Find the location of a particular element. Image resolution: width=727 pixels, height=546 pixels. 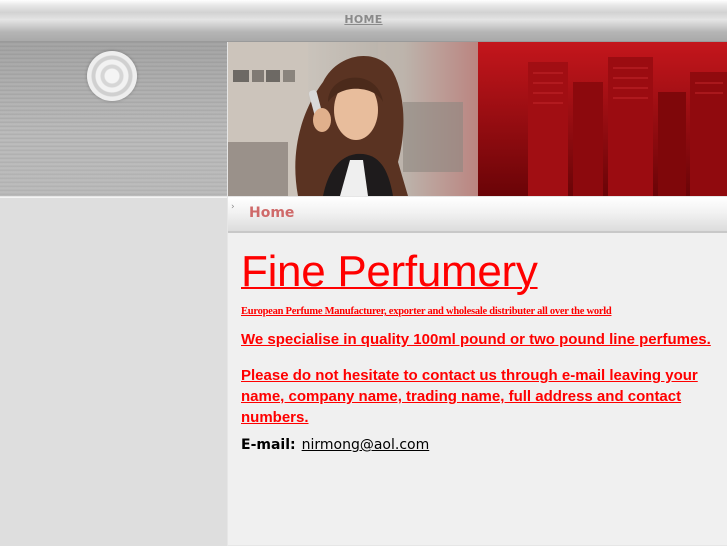

breadcrumb: › Home is located at coordinates (477, 215).